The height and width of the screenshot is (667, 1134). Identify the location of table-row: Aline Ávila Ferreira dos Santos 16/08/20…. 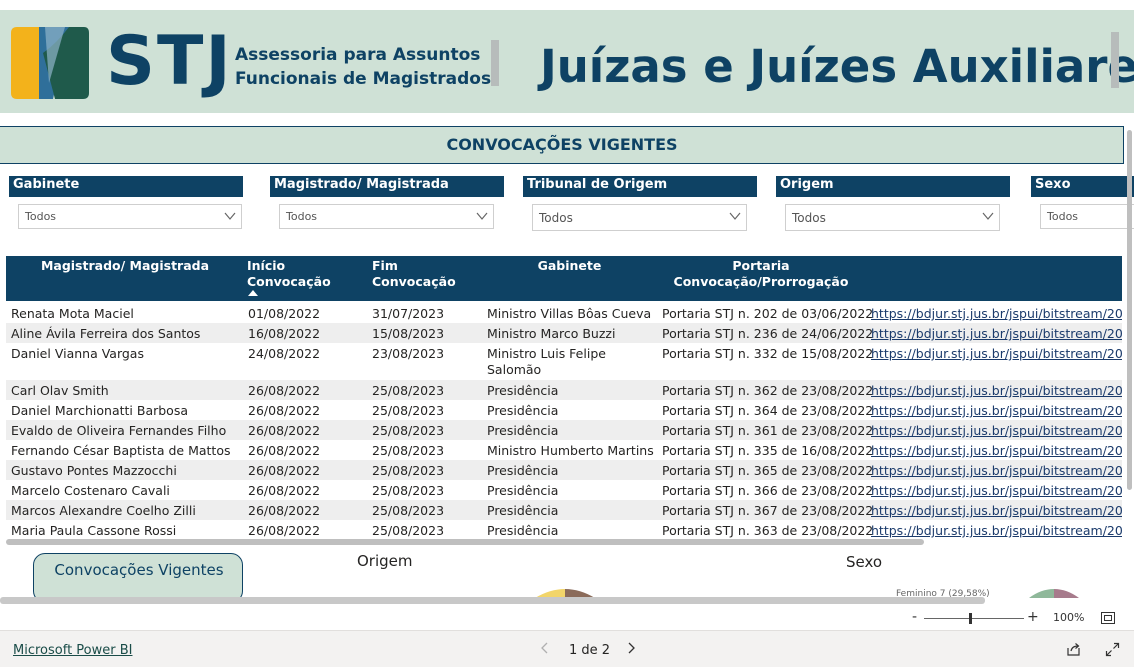
(564, 333).